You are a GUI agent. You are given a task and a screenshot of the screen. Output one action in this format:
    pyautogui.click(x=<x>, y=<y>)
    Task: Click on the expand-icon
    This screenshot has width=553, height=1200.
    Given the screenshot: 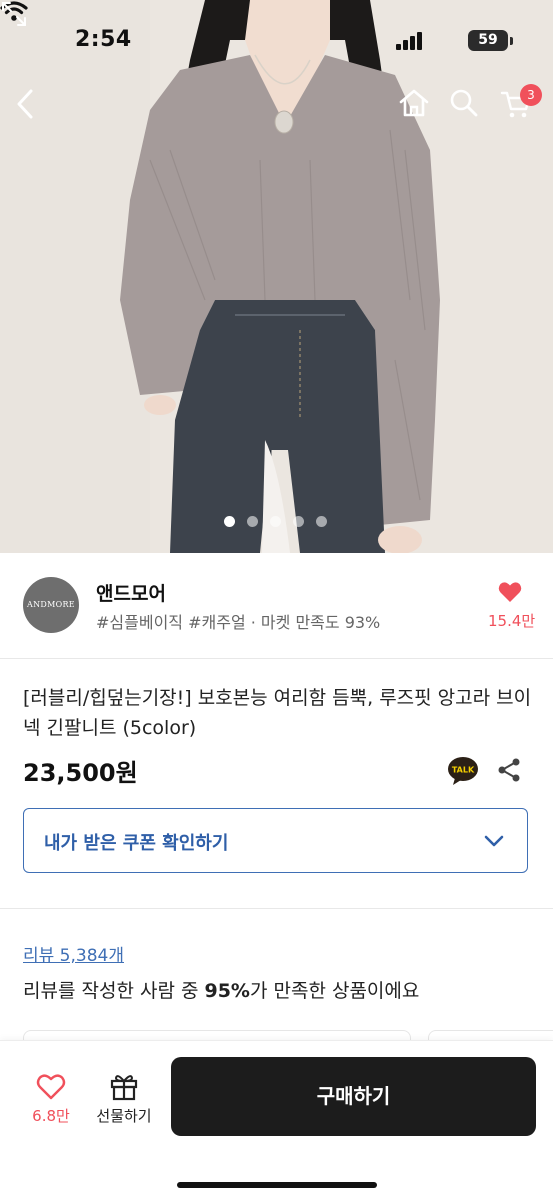 What is the action you would take?
    pyautogui.click(x=14, y=14)
    